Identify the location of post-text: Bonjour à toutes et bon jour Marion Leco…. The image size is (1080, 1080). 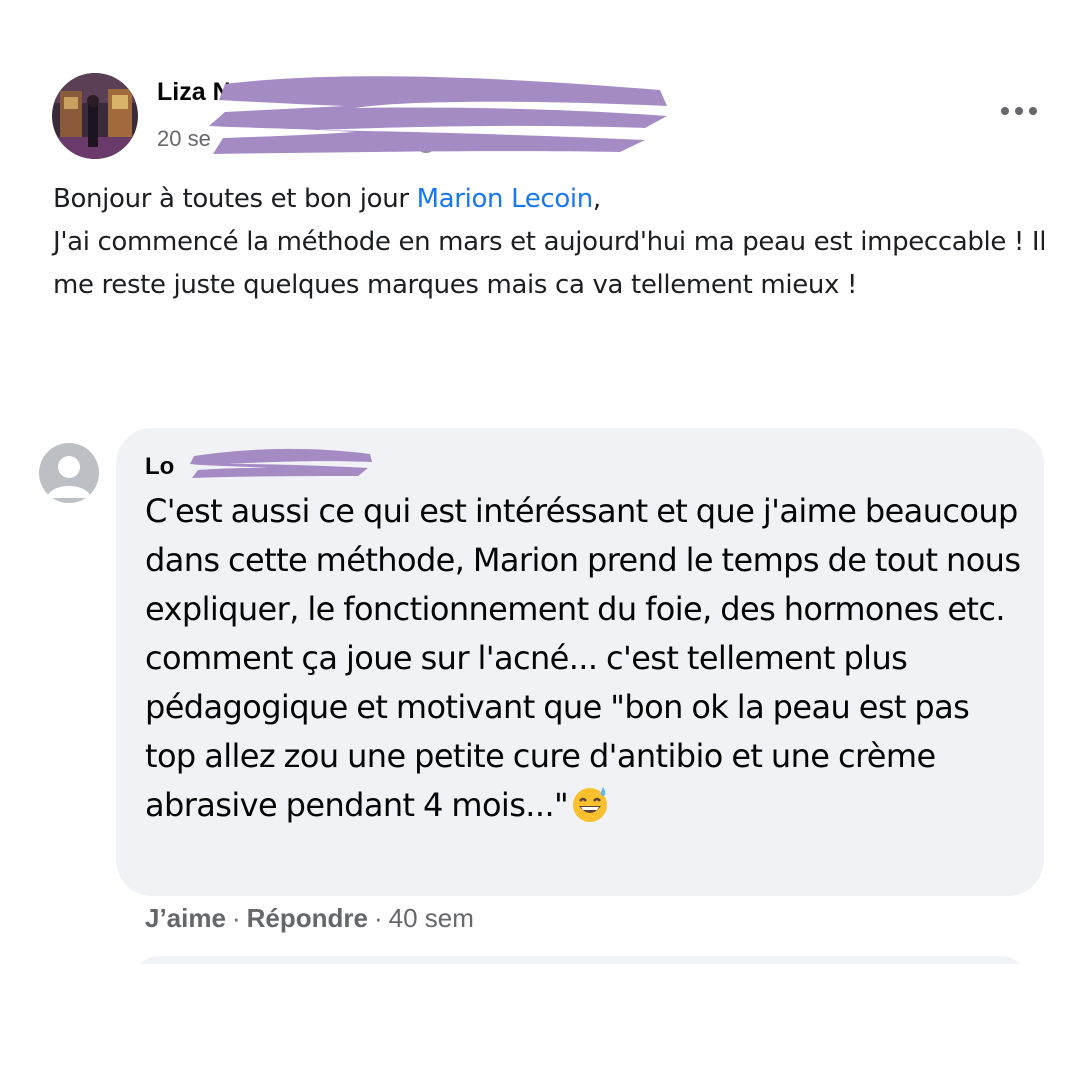
(553, 242).